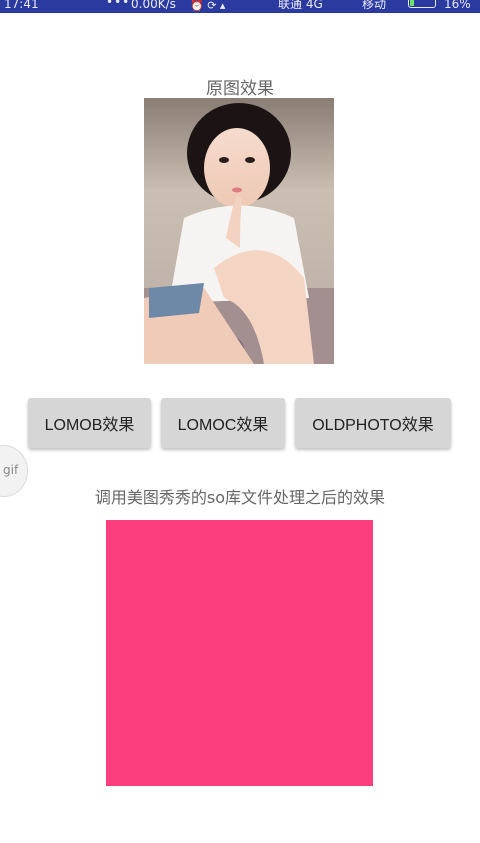 The image size is (480, 843). Describe the element at coordinates (11, 470) in the screenshot. I see `gif-badge-label: gif` at that location.